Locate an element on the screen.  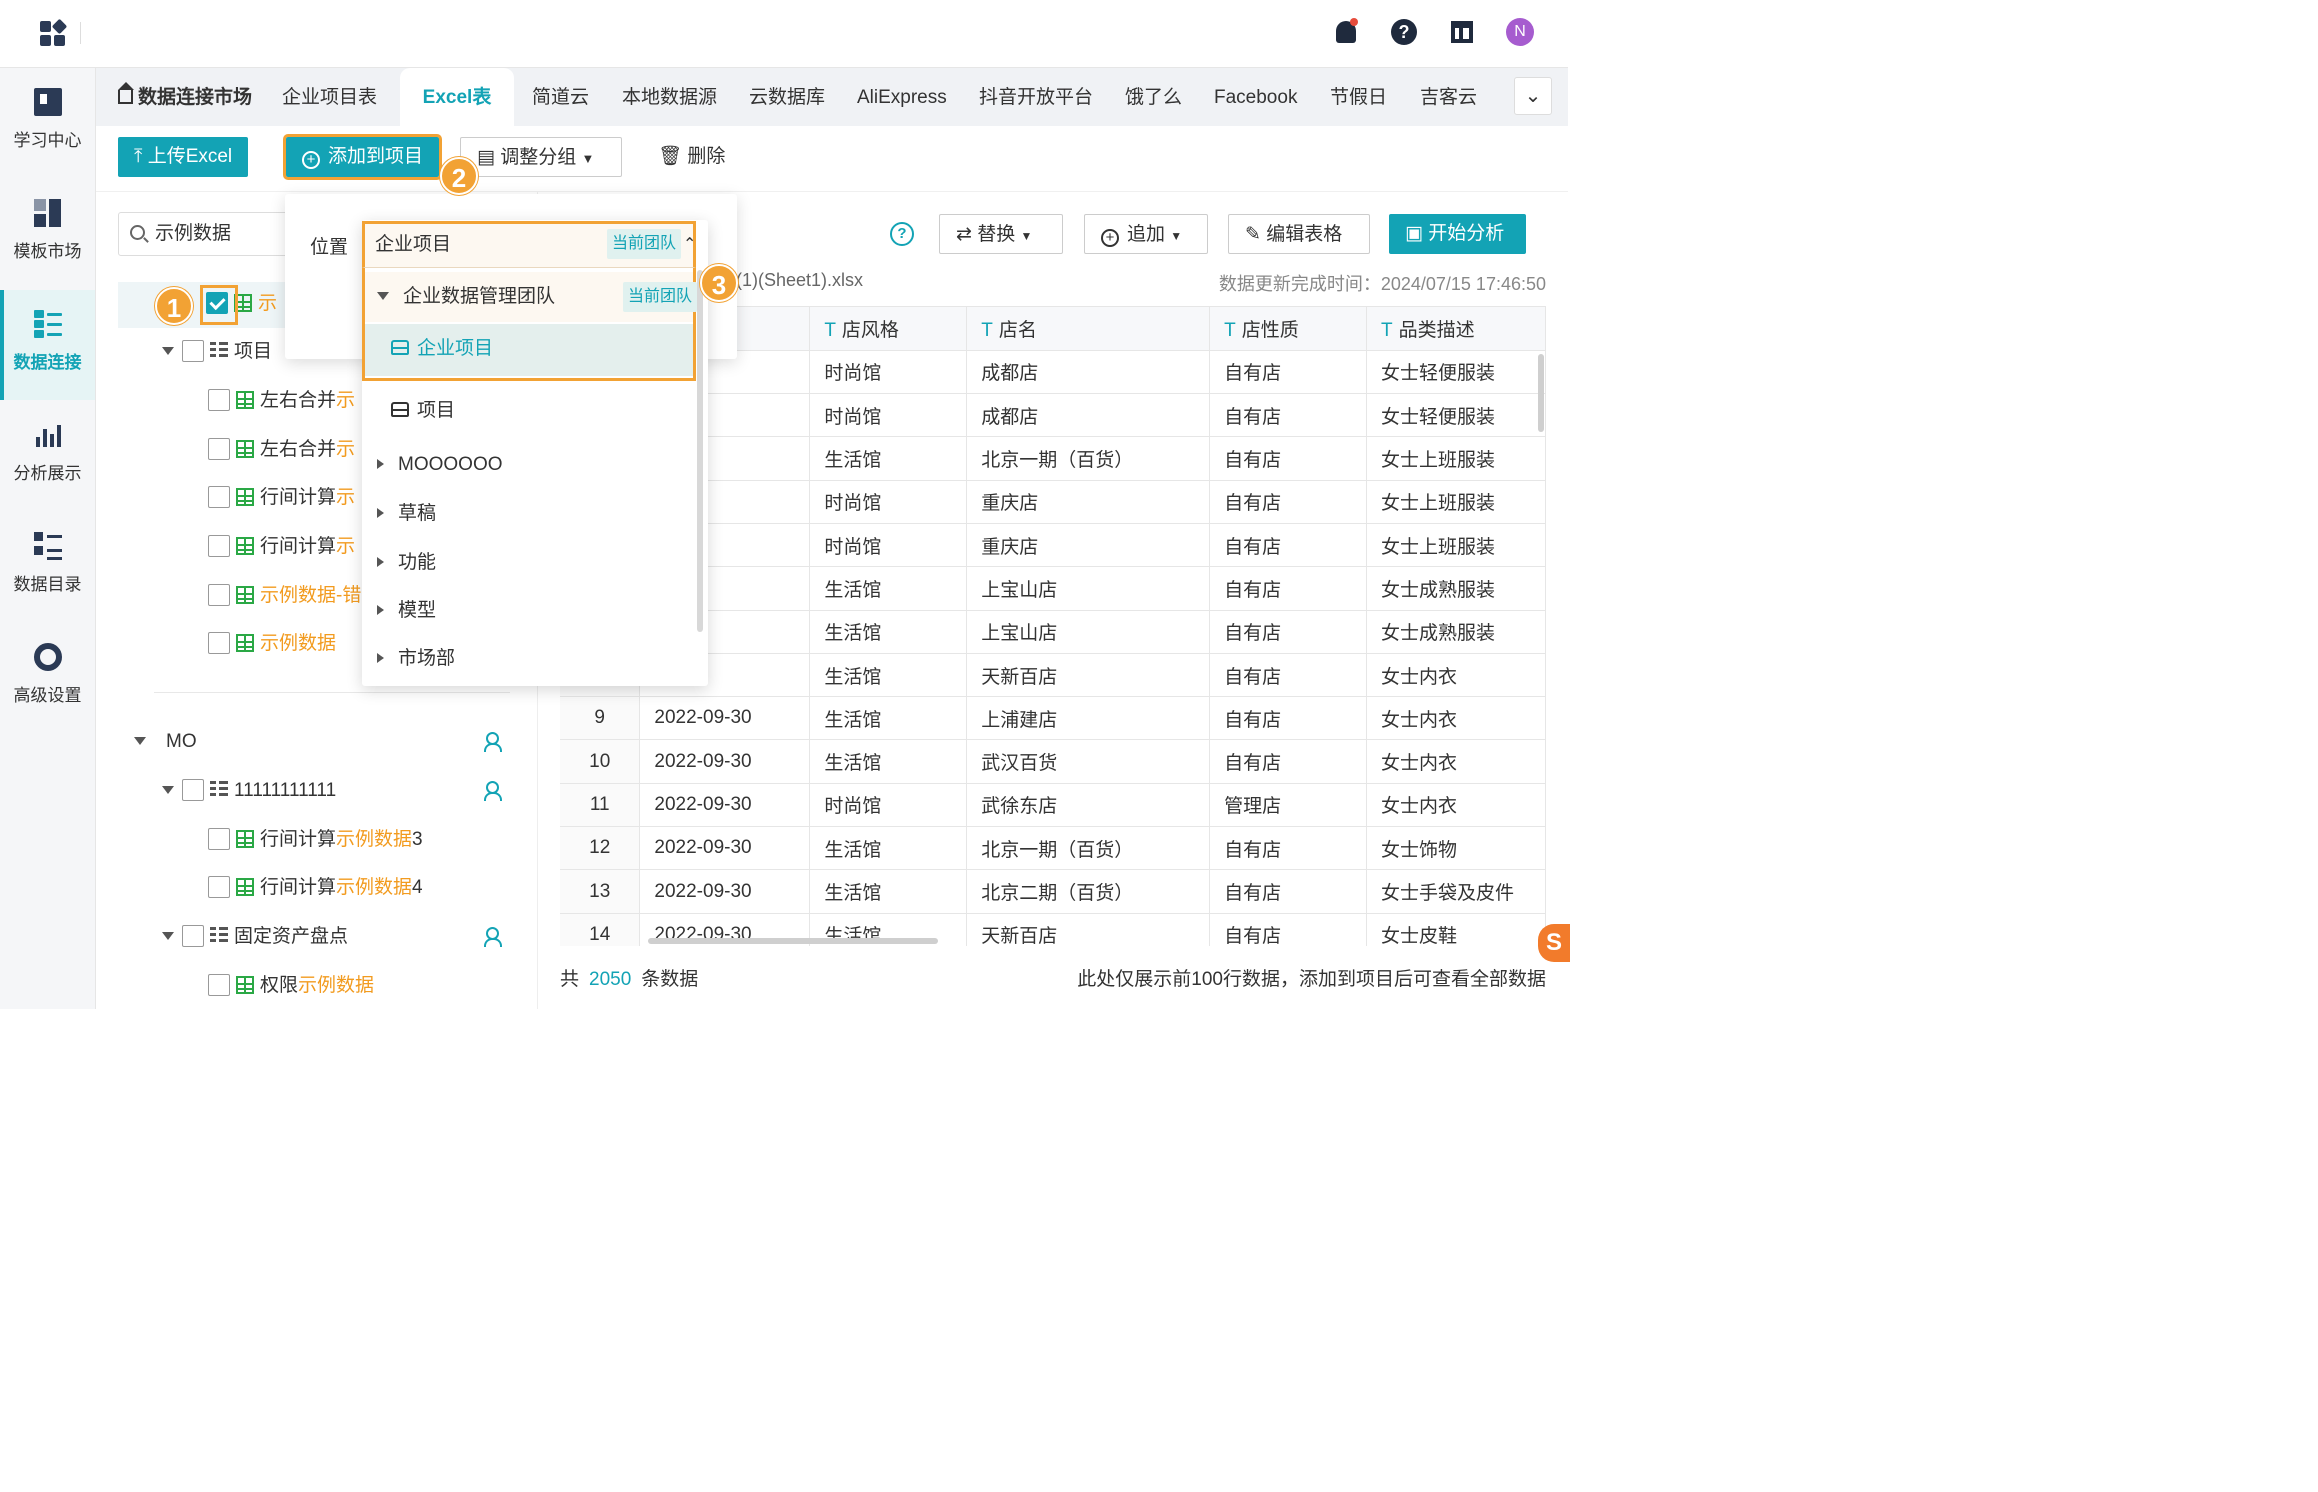
vertical-scrollbar is located at coordinates (1541, 393).